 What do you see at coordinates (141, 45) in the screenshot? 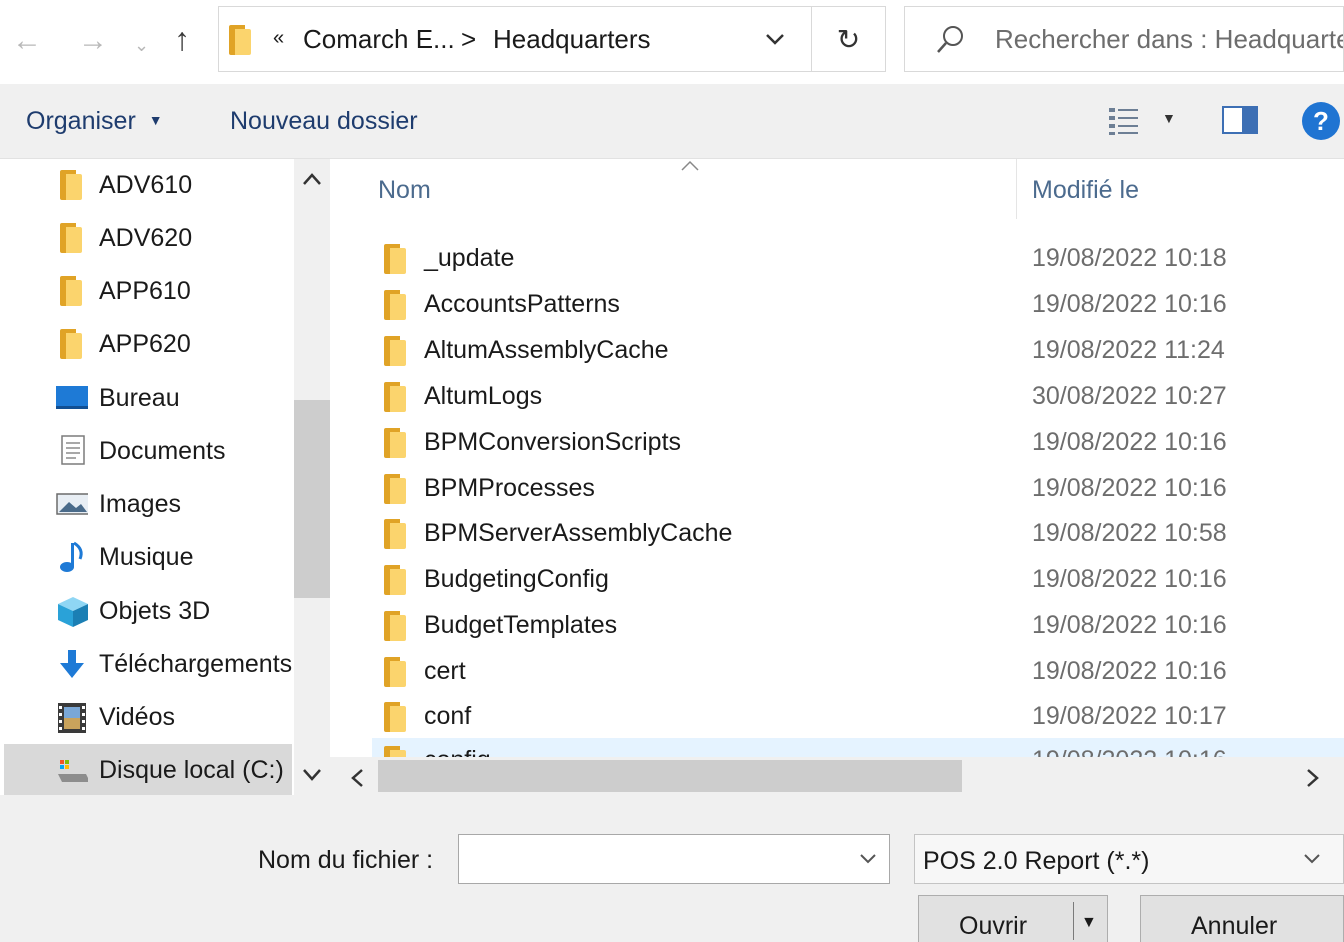
I see `chevron-down-icon: ⌄` at bounding box center [141, 45].